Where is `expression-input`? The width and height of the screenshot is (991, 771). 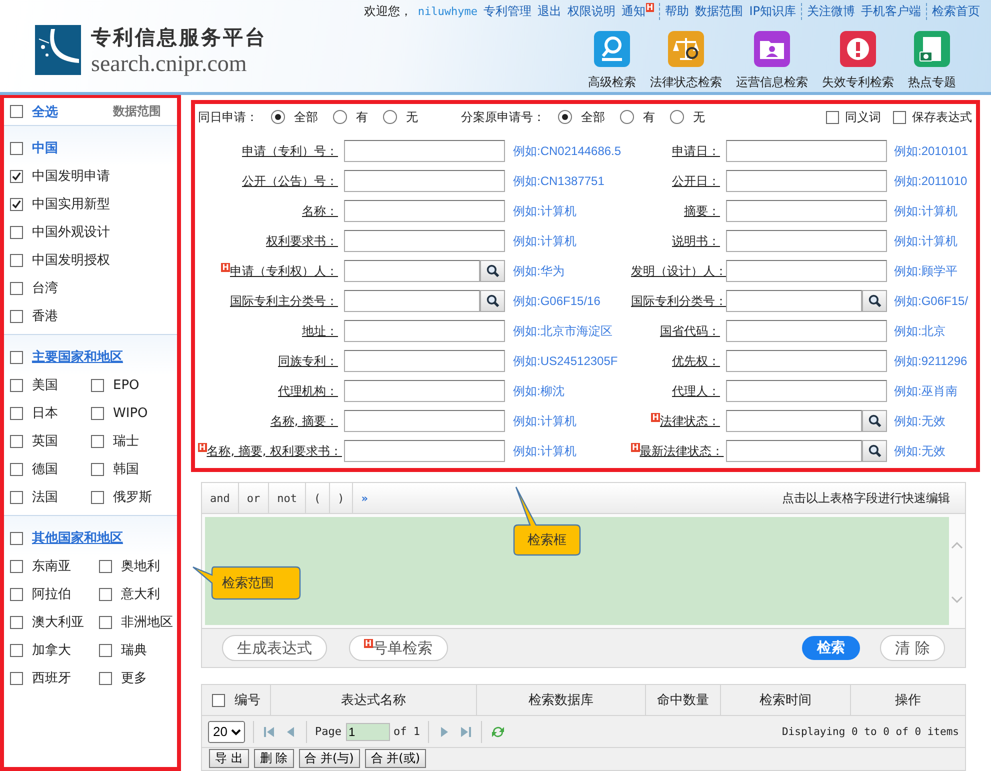
expression-input is located at coordinates (577, 571).